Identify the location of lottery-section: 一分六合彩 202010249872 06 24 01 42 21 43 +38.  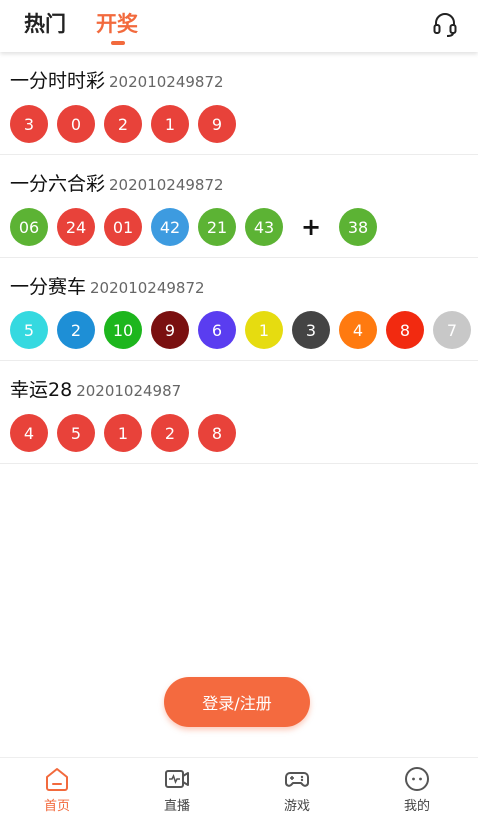
(239, 206).